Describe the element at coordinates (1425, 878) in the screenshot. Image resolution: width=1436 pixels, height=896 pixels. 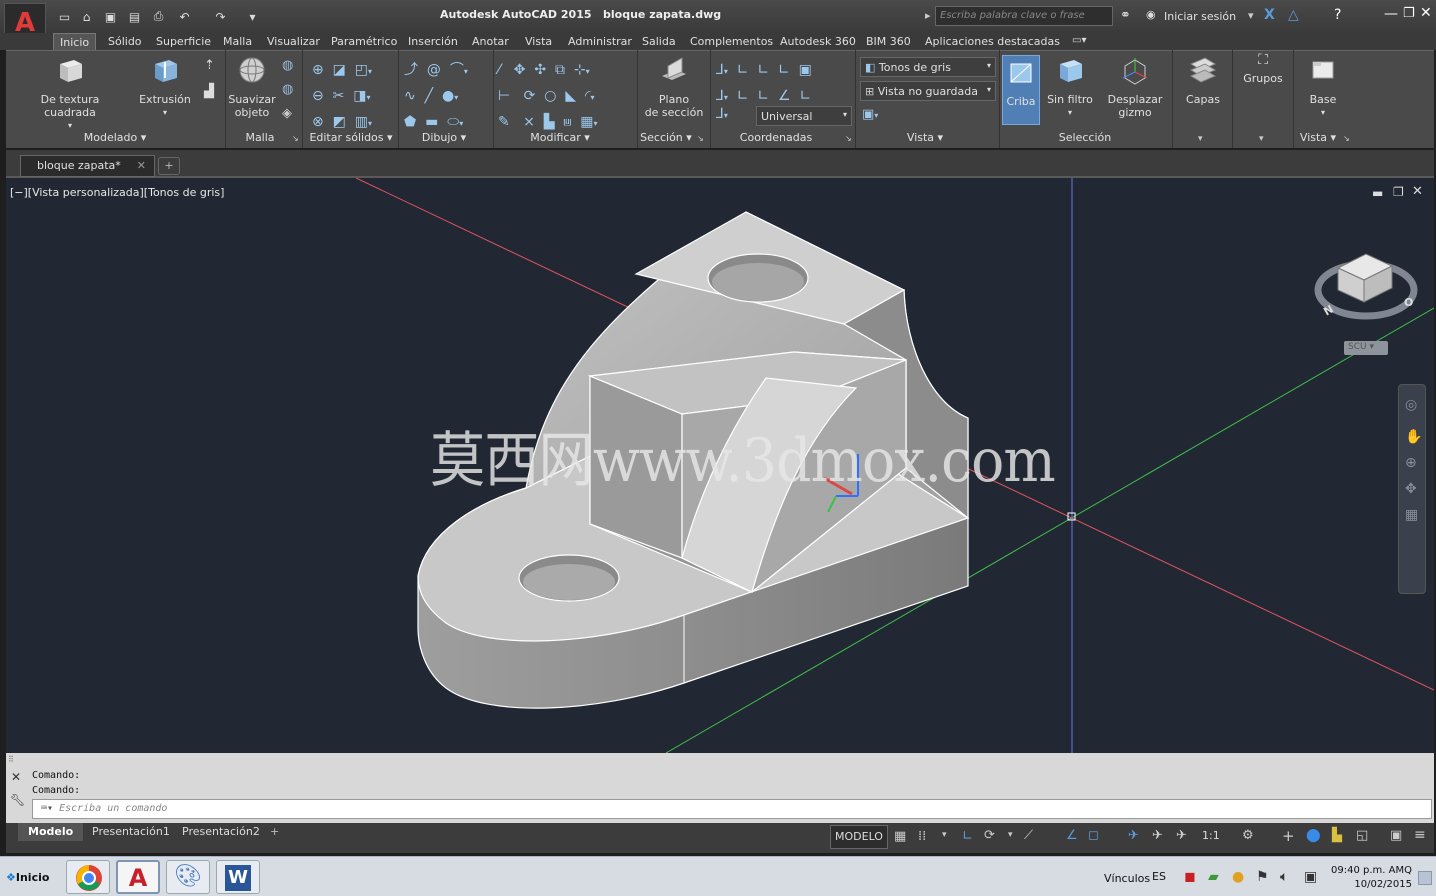
I see `show-desktop-button` at that location.